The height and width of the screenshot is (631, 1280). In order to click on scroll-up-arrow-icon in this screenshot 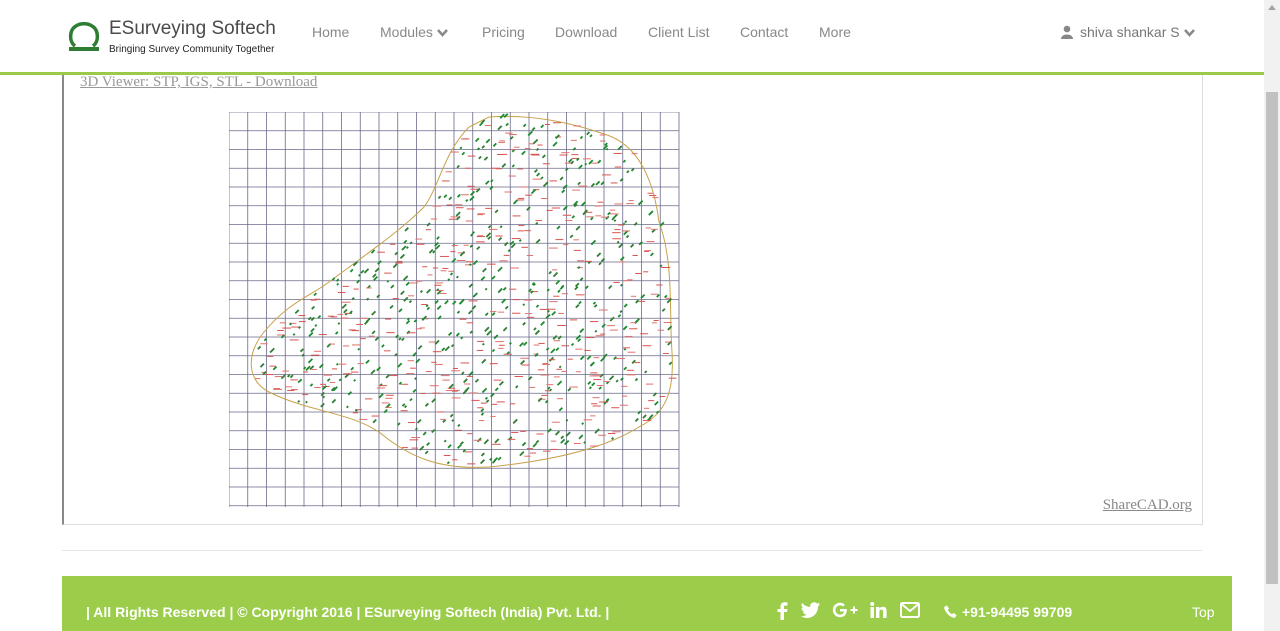, I will do `click(1272, 7)`.